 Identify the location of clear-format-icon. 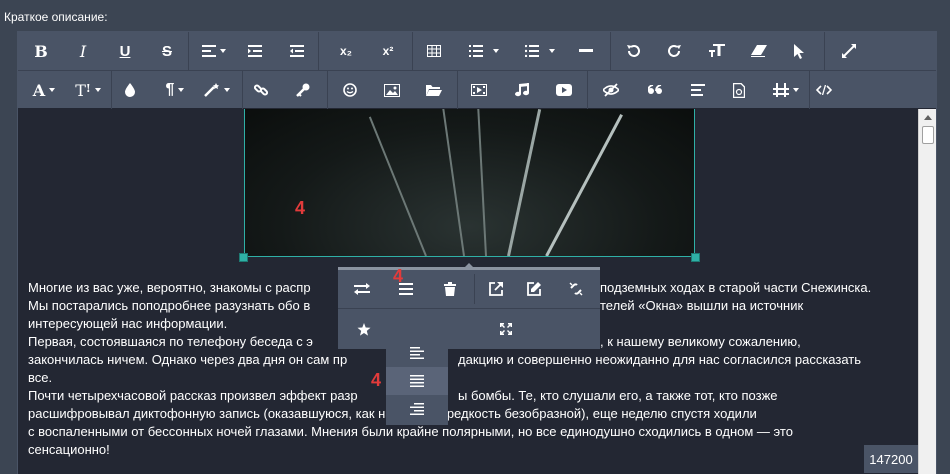
(717, 50).